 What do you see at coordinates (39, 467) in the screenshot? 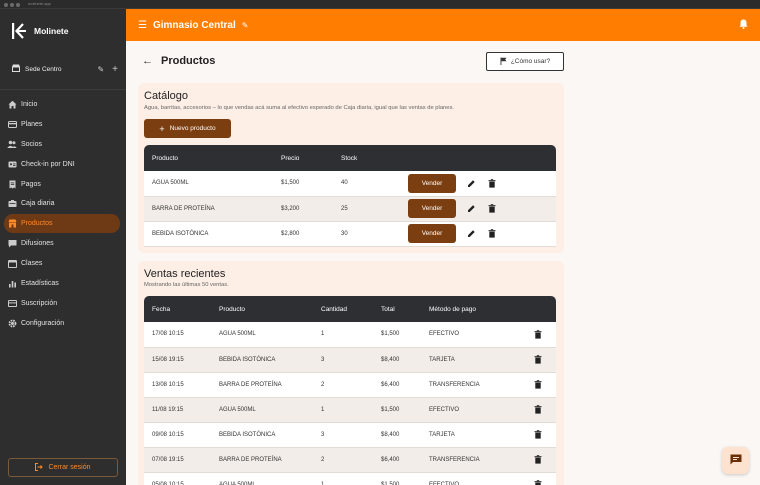
I see `logout-icon` at bounding box center [39, 467].